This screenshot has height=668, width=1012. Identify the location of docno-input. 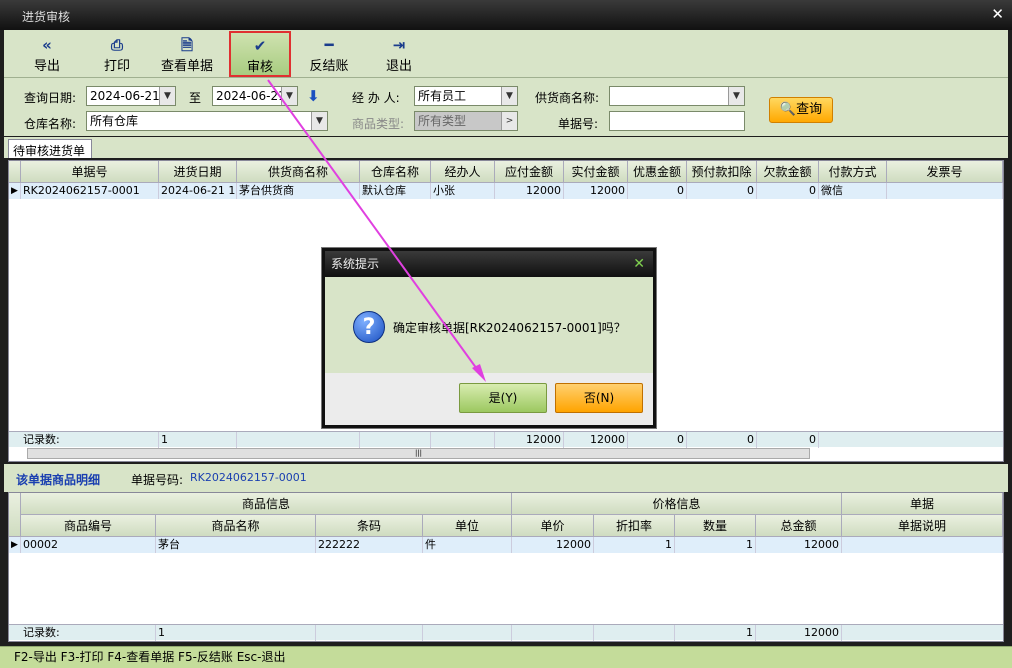
(677, 121).